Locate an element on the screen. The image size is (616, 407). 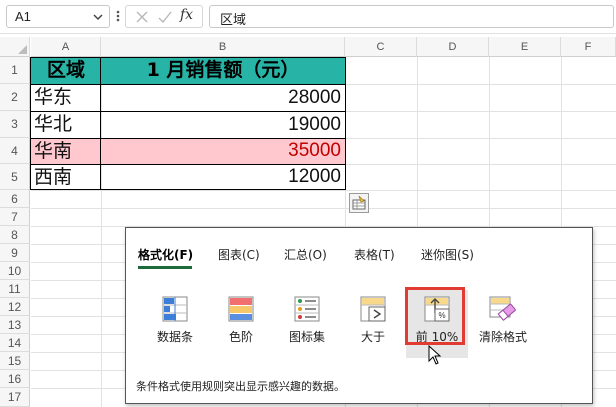
row-header: 17 is located at coordinates (15, 397).